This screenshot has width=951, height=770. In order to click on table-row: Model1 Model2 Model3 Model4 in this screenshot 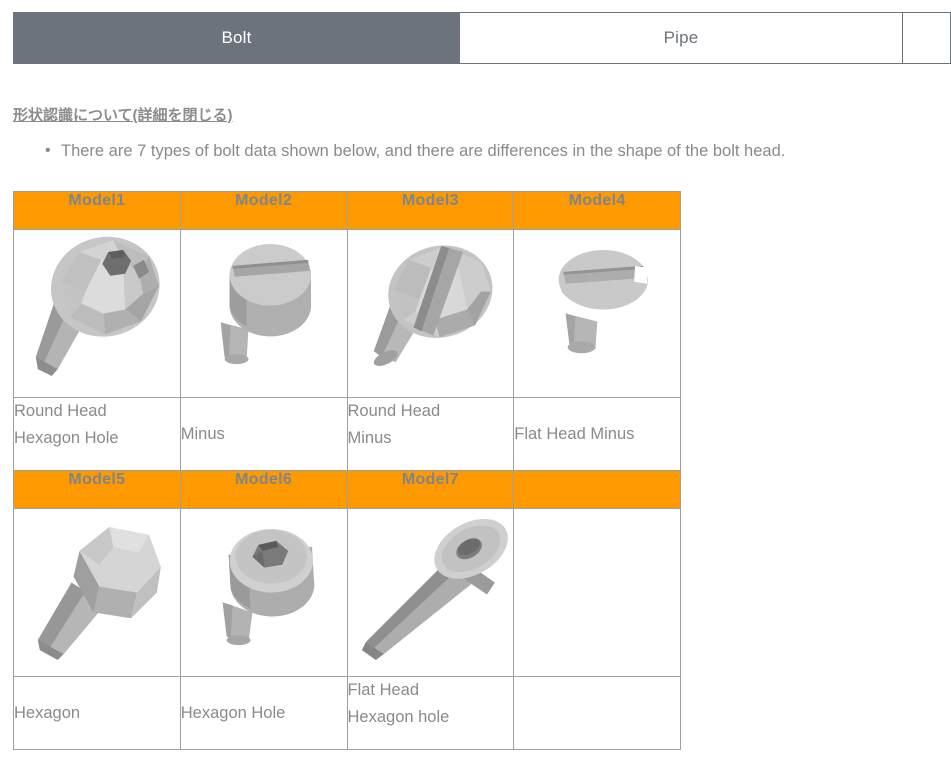, I will do `click(347, 210)`.